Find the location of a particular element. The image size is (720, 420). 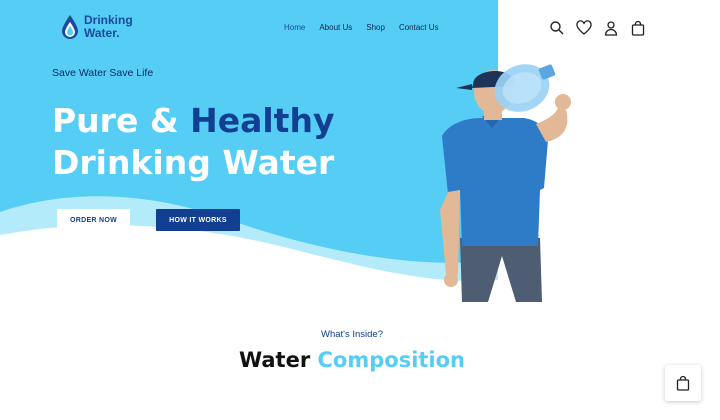

nav-about-us: About Us is located at coordinates (335, 27).